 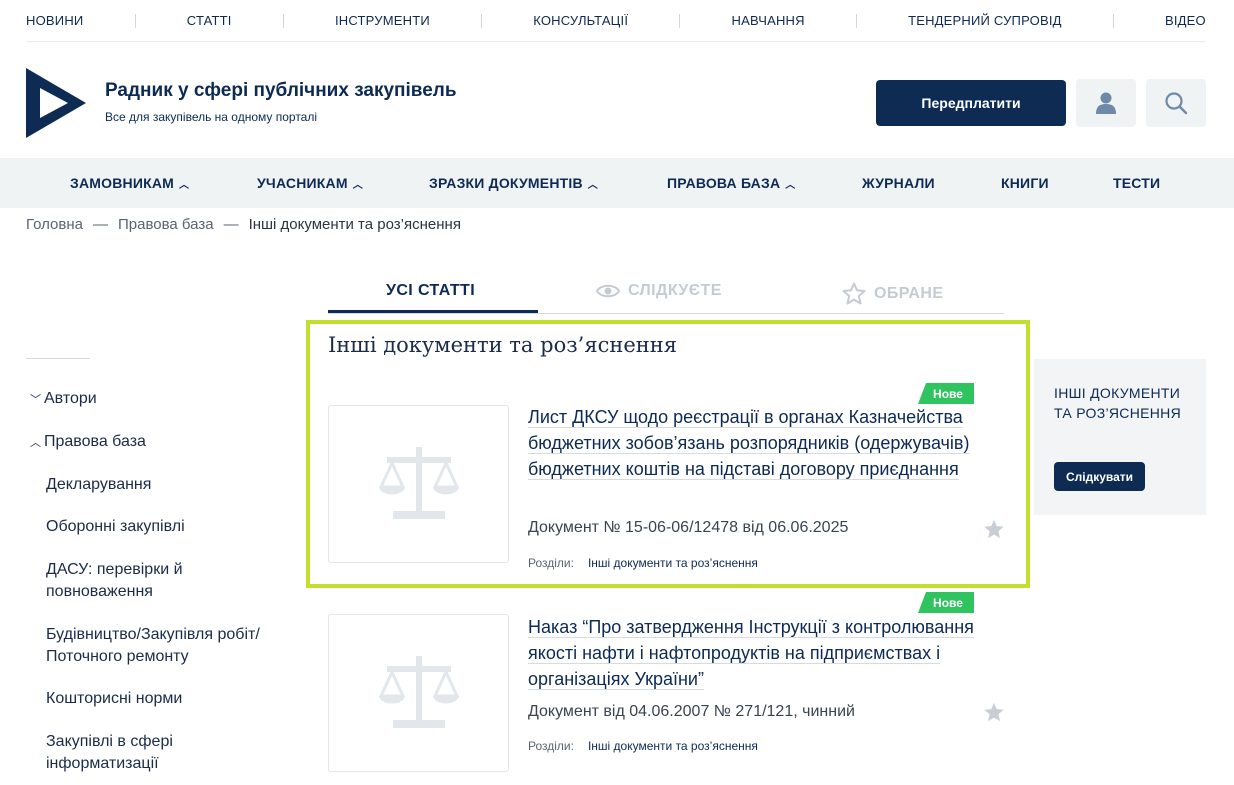 I want to click on follow-section-widget: ІНШІ ДОКУМЕНТИ ТА РОЗ’ЯСНЕННЯ Слідкувати, so click(x=1120, y=437).